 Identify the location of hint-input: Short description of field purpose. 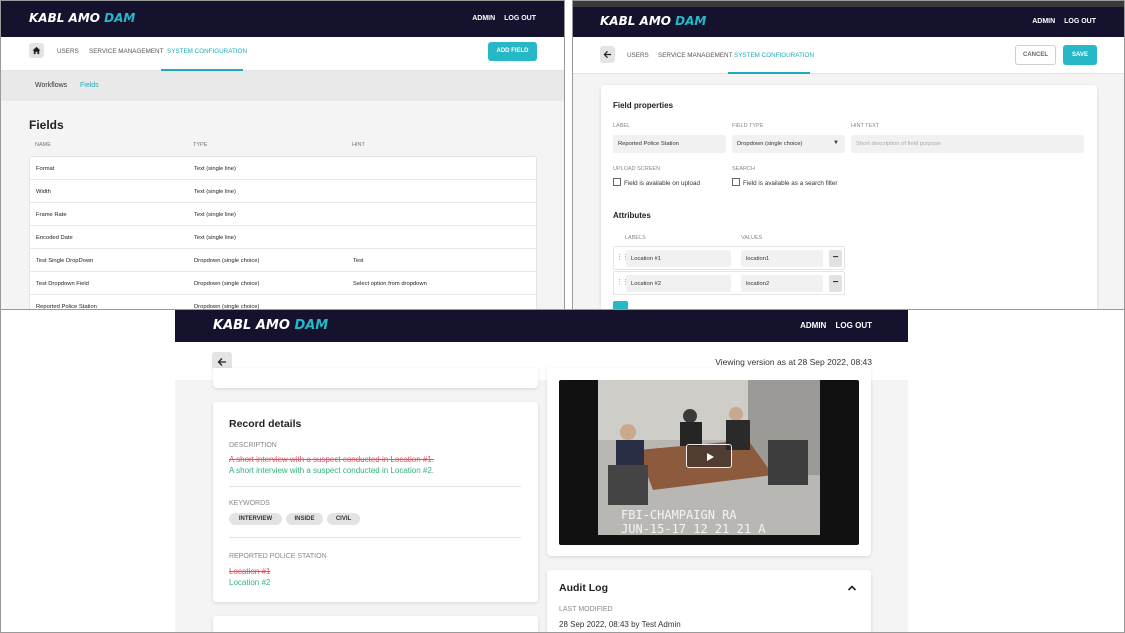
(967, 144).